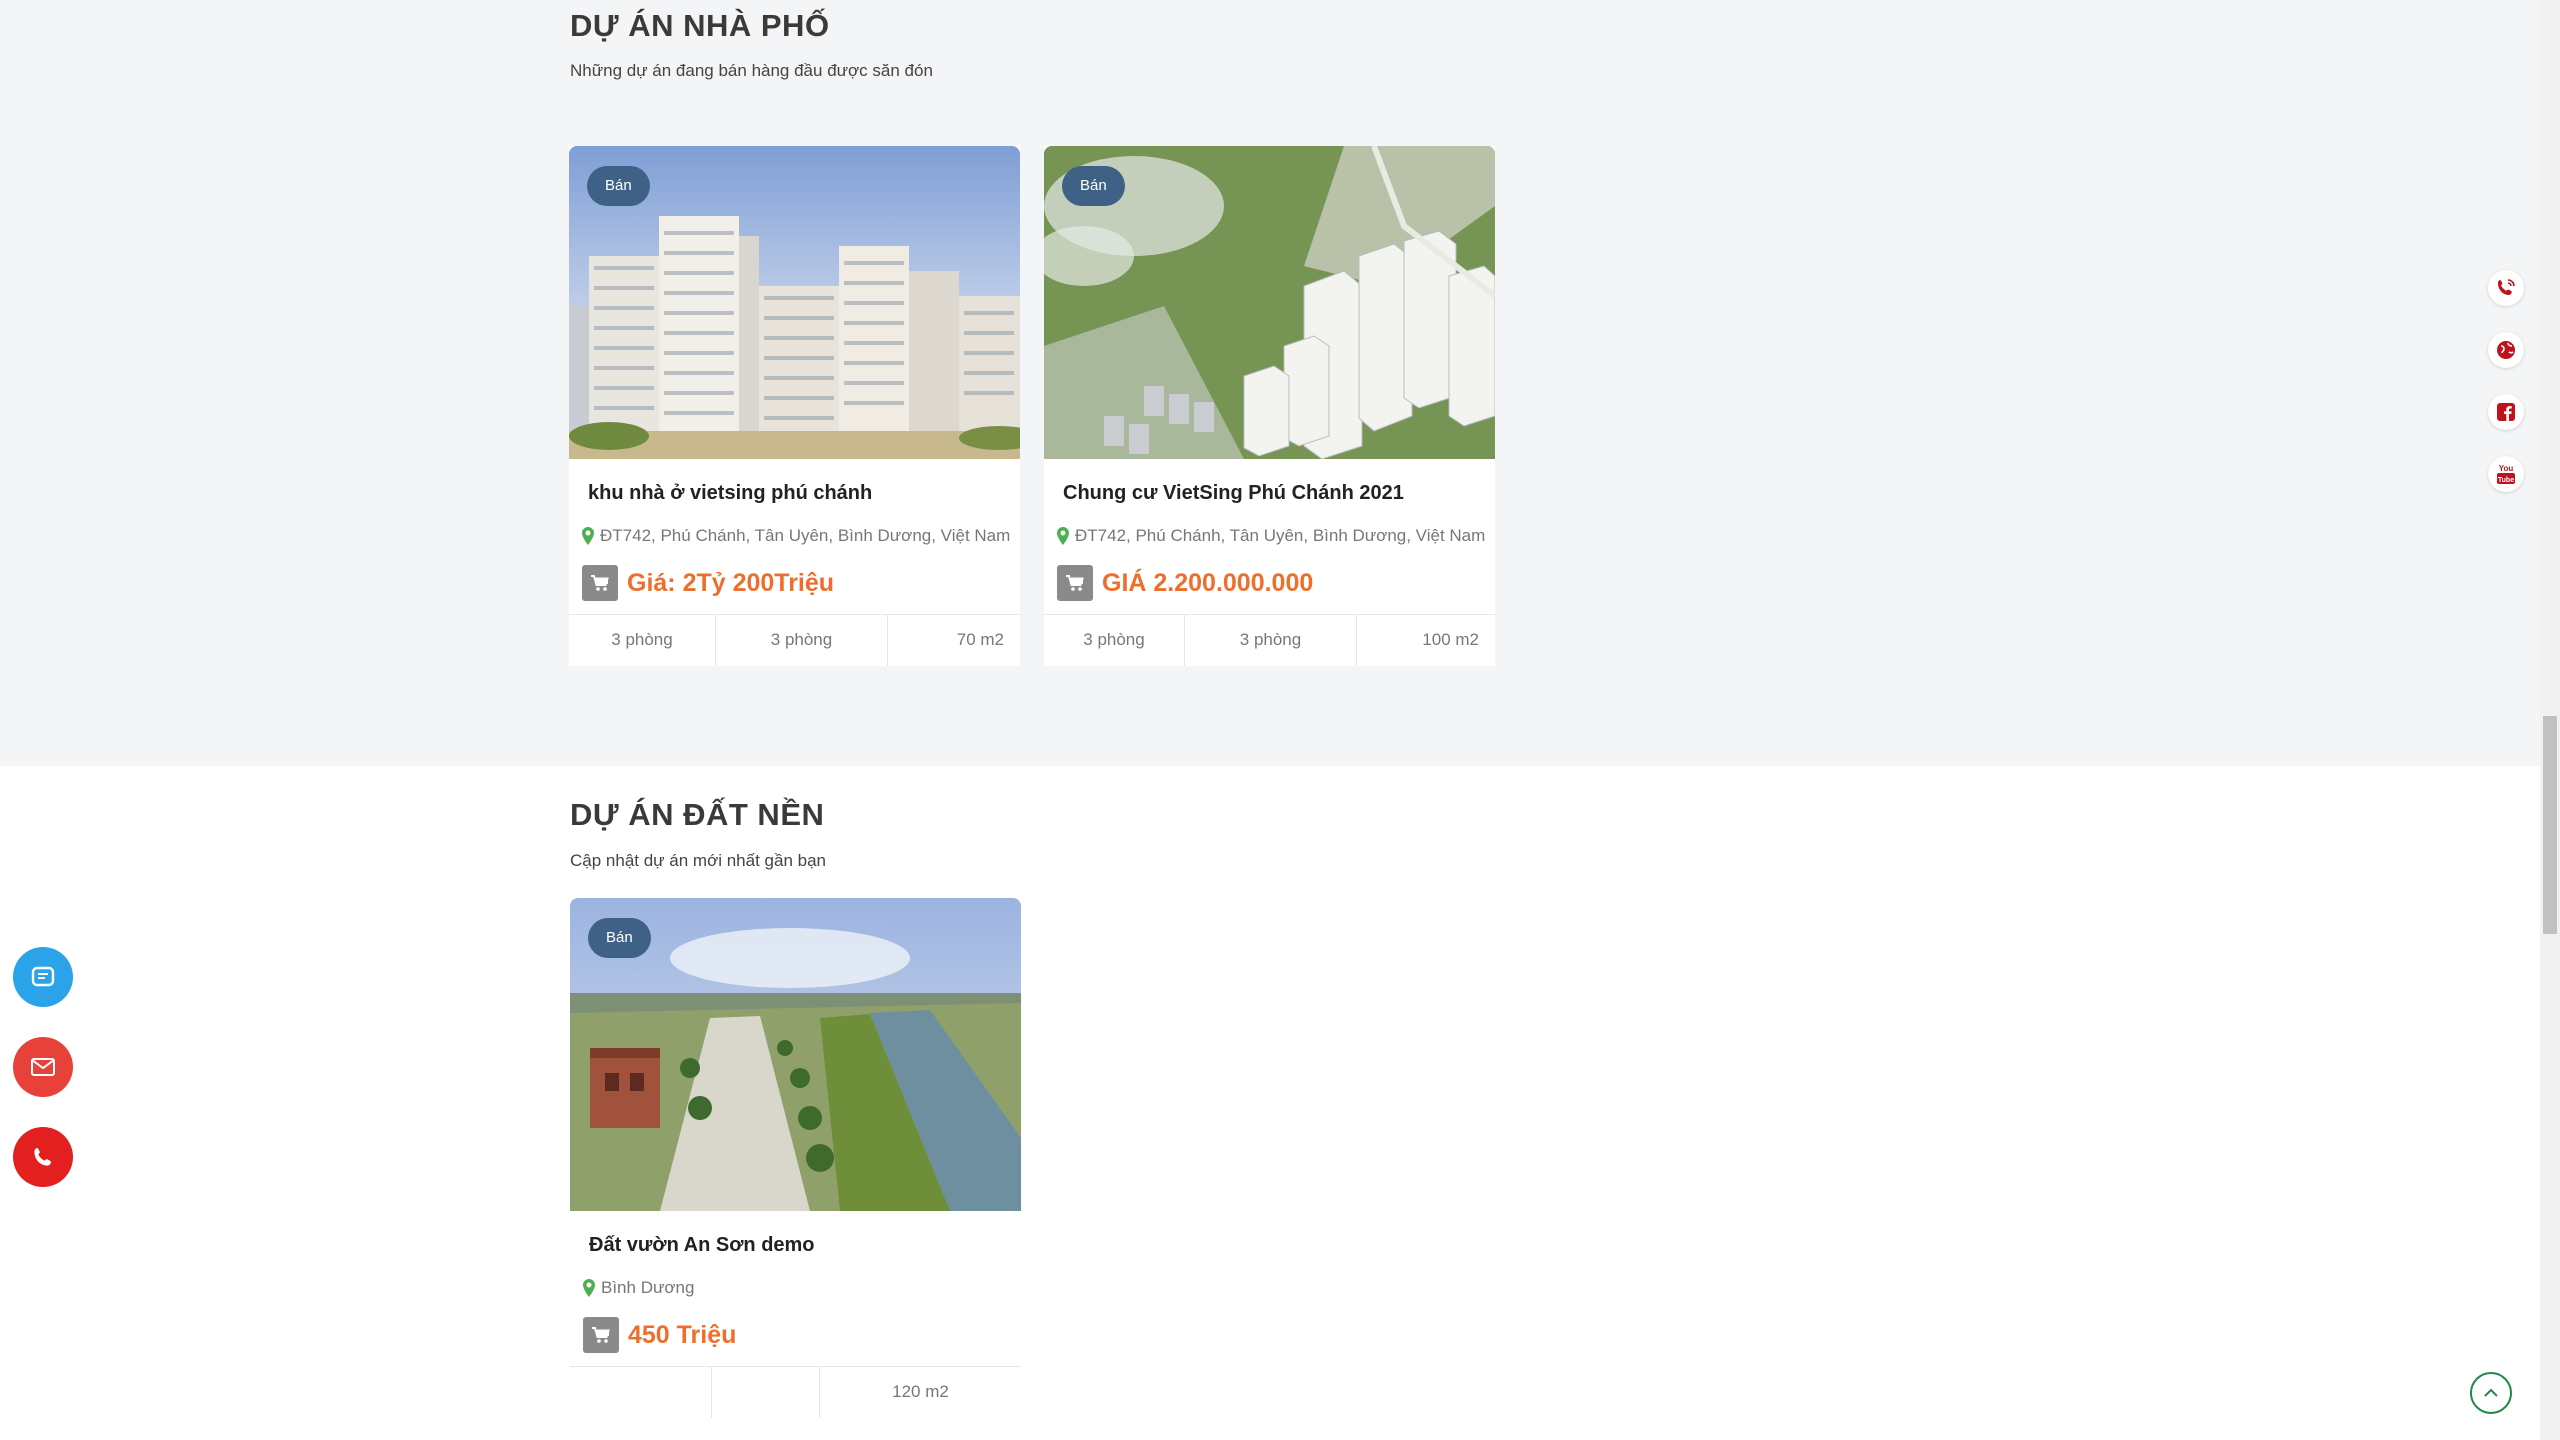  I want to click on messenger-icon, so click(43, 977).